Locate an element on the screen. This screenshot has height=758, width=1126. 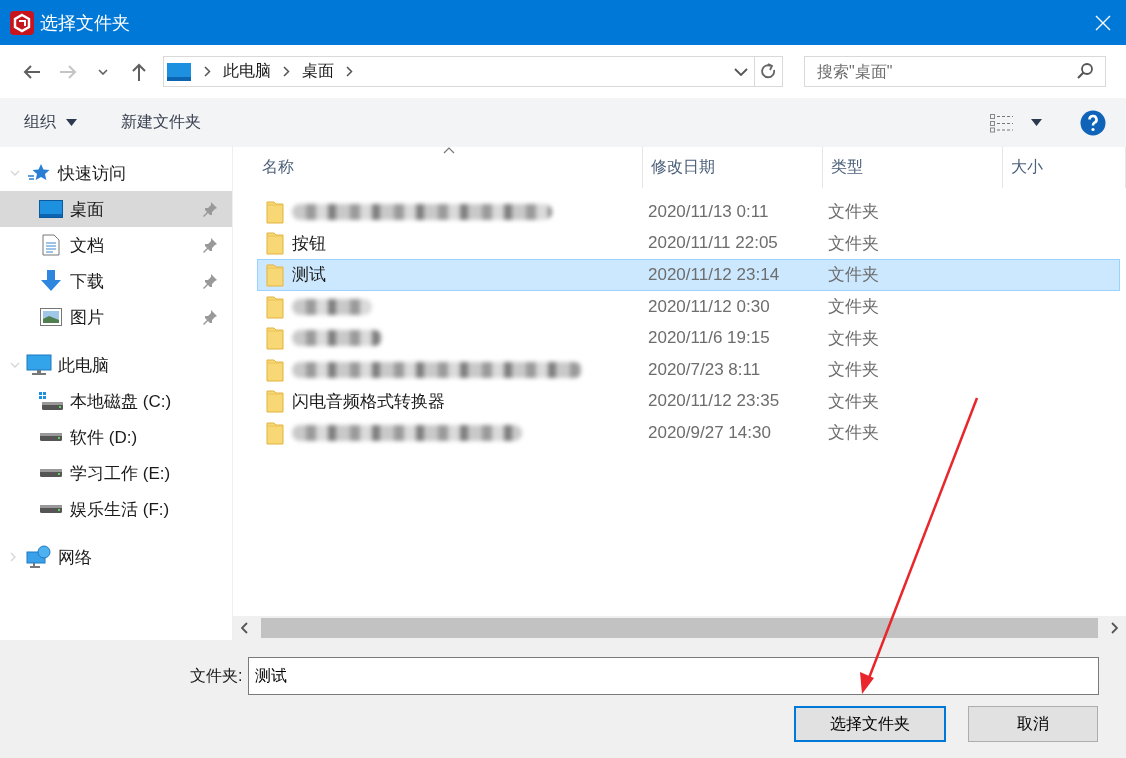
computer-icon is located at coordinates (39, 365).